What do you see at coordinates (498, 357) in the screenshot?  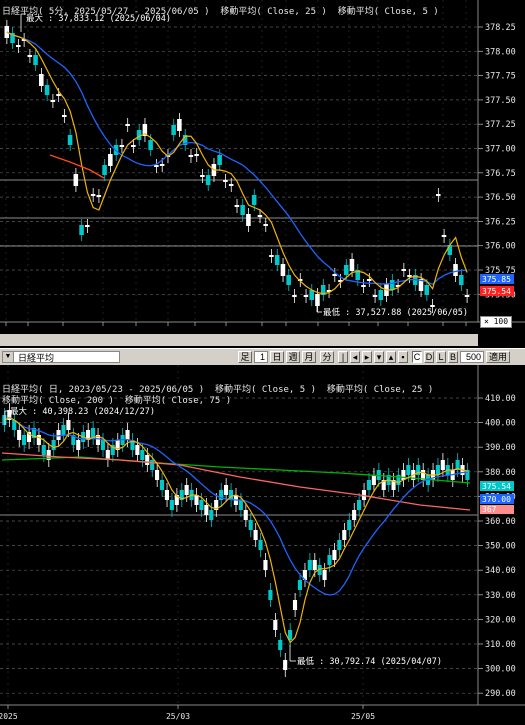 I see `apply-button: 適用` at bounding box center [498, 357].